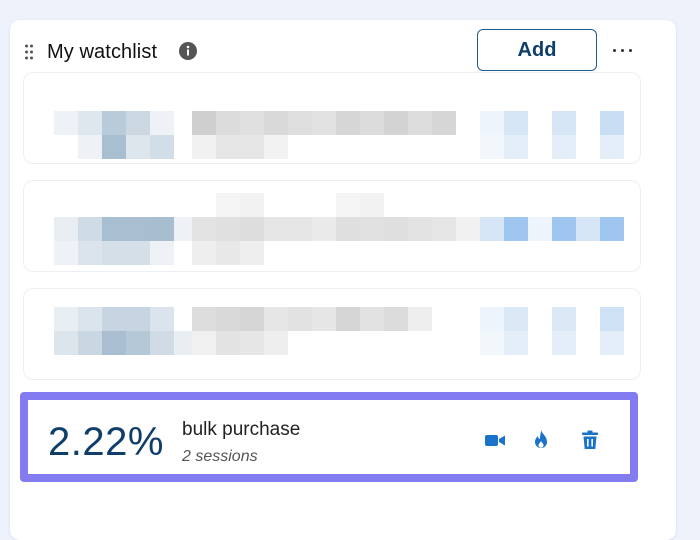  I want to click on drag-handle-icon, so click(29, 52).